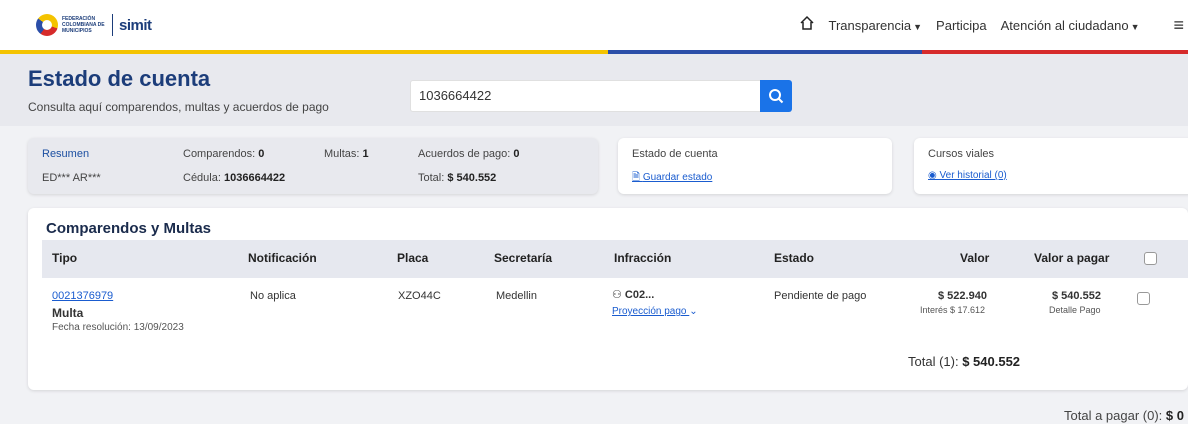  I want to click on total-a-pagar: Total a pagar (0): $ 0, so click(1124, 415).